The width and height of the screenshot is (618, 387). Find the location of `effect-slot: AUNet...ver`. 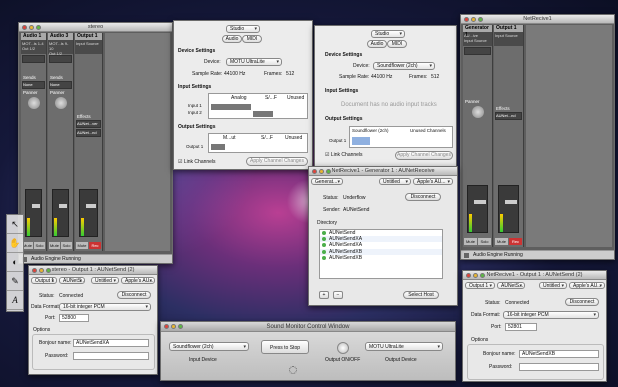

effect-slot: AUNet...ver is located at coordinates (88, 124).